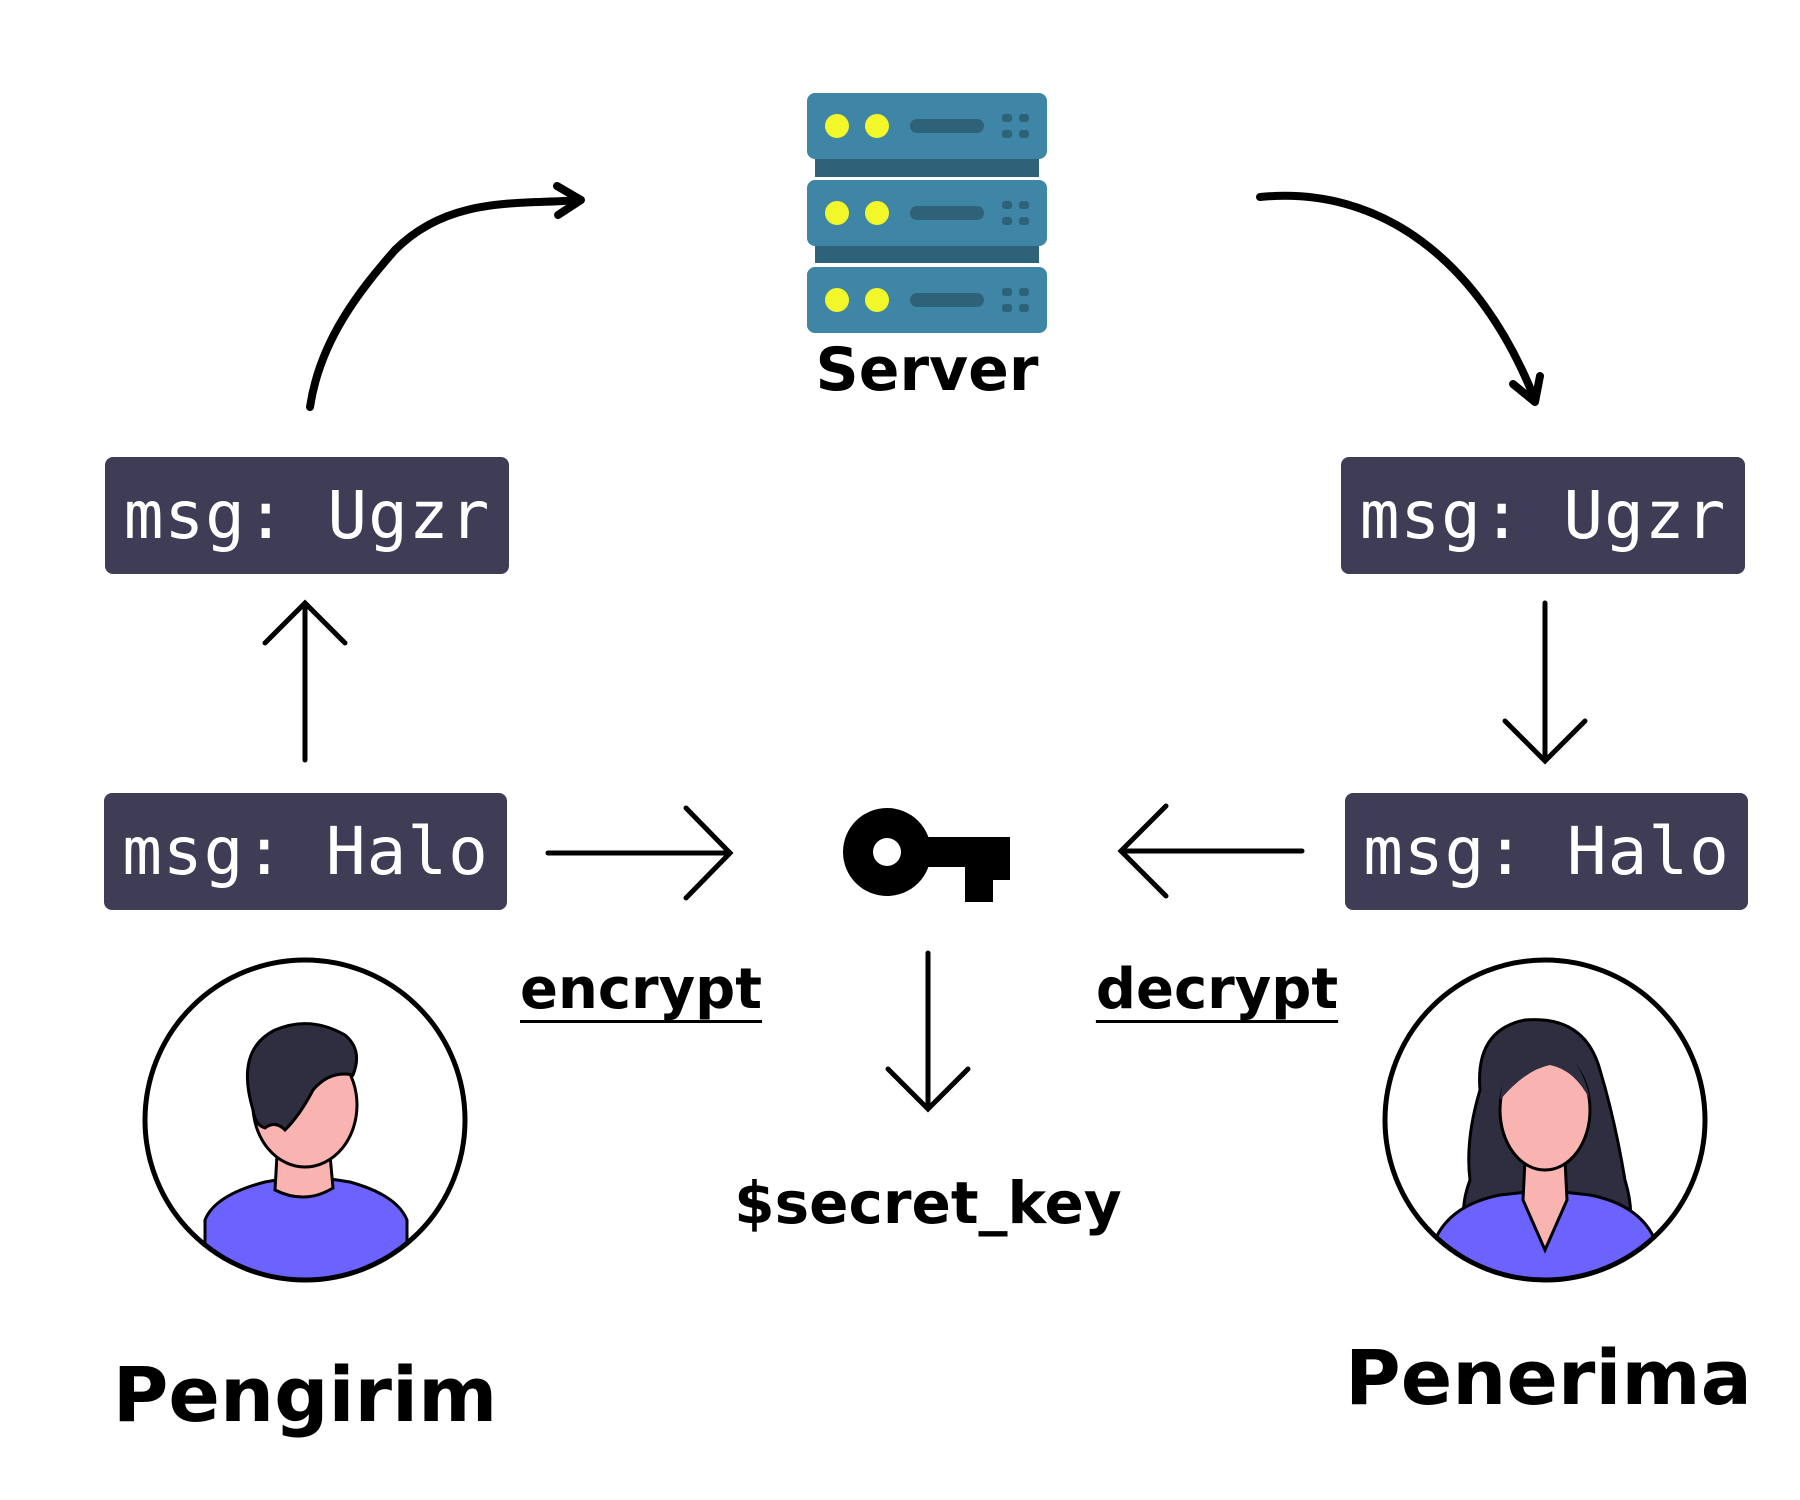 The height and width of the screenshot is (1500, 1800). I want to click on receiver-name: Penerima, so click(1548, 1377).